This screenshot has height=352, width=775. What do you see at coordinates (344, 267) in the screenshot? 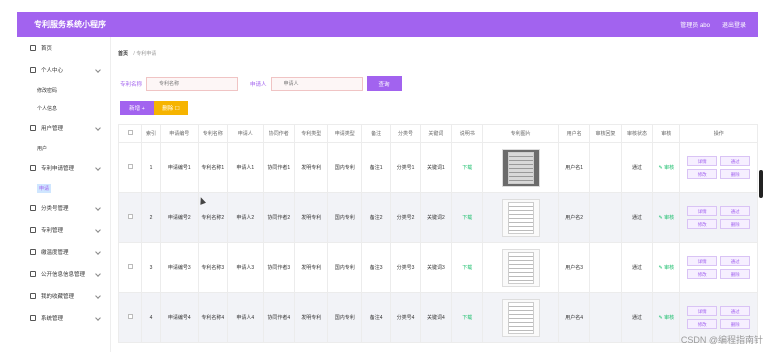
I see `cell-apptype: 国内专利` at bounding box center [344, 267].